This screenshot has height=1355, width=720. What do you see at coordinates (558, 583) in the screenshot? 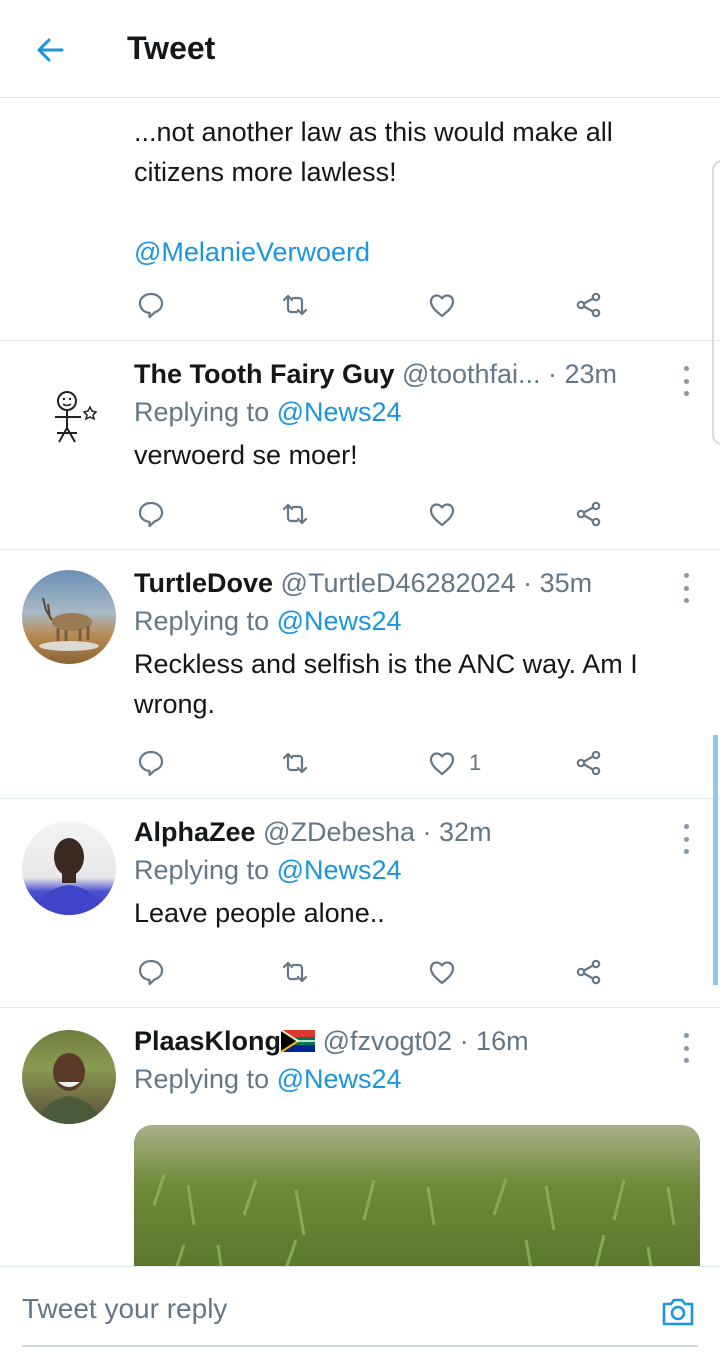
I see `timestamp: · 35m` at bounding box center [558, 583].